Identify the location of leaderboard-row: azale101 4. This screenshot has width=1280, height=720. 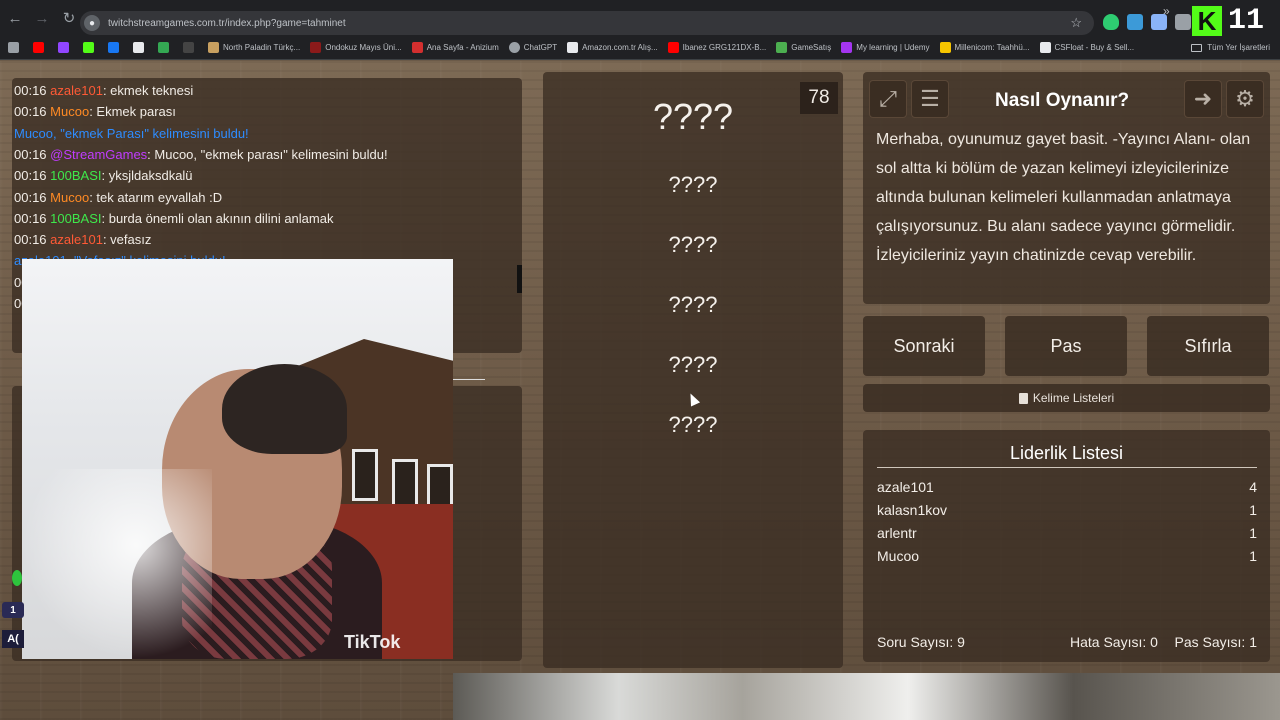
(1067, 487).